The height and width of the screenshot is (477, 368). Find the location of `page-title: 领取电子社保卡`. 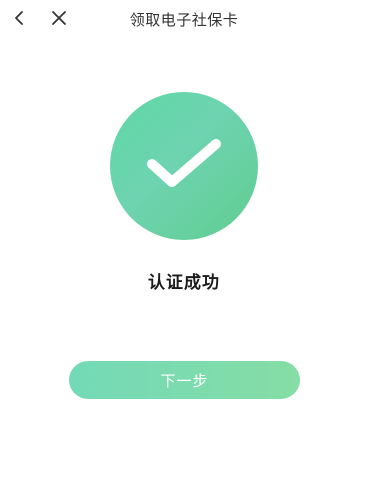

page-title: 领取电子社保卡 is located at coordinates (184, 20).